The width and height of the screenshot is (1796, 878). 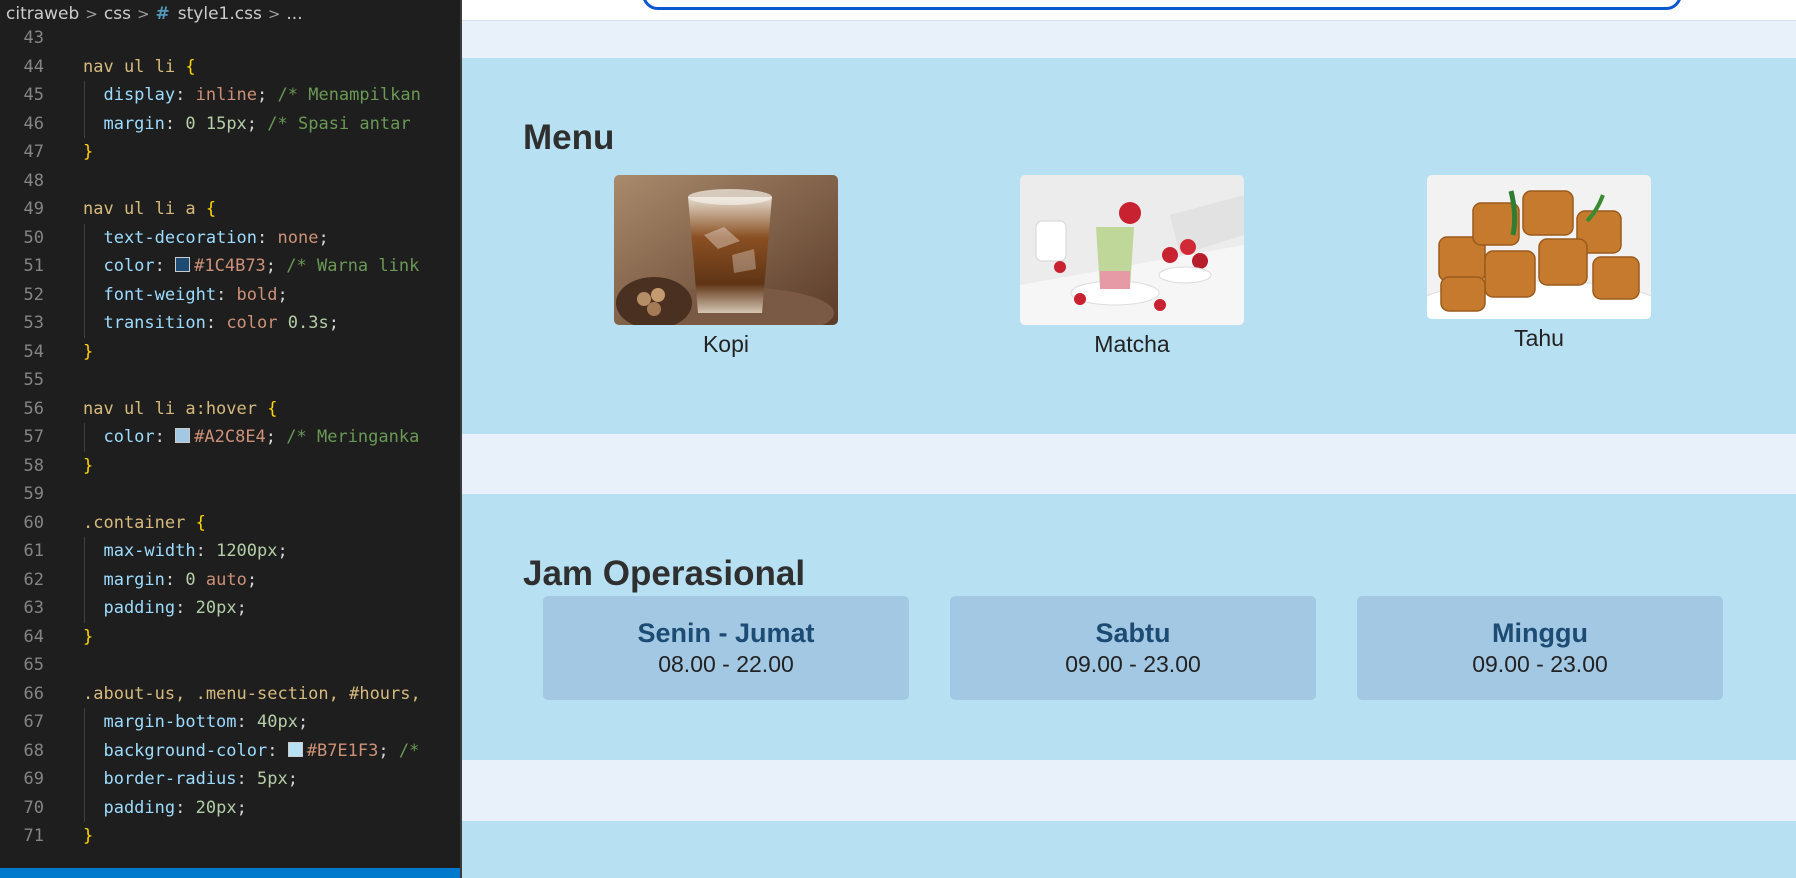 I want to click on breadcrumb-subfolder: css, so click(x=117, y=14).